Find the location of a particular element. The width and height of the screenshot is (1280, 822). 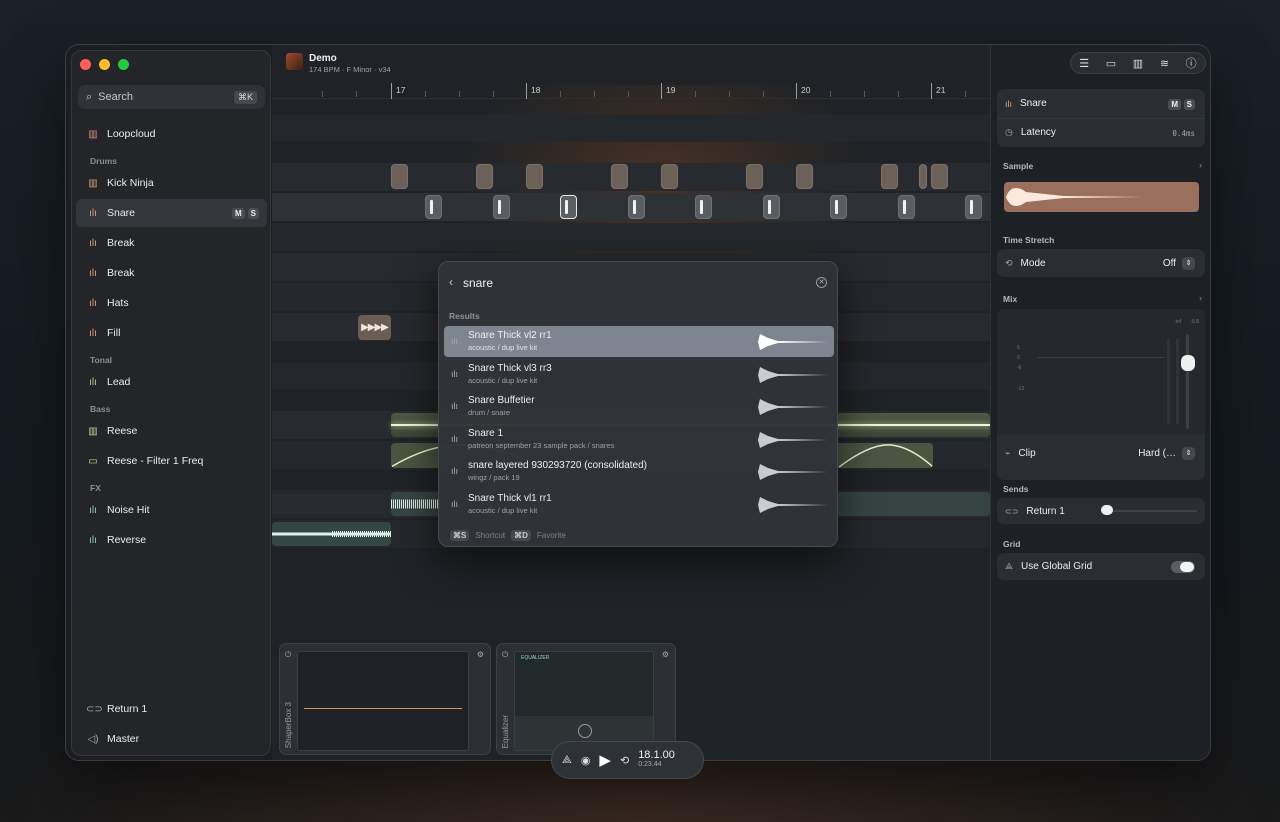

search-input: ⌕ Search ⌘K is located at coordinates (171, 97).